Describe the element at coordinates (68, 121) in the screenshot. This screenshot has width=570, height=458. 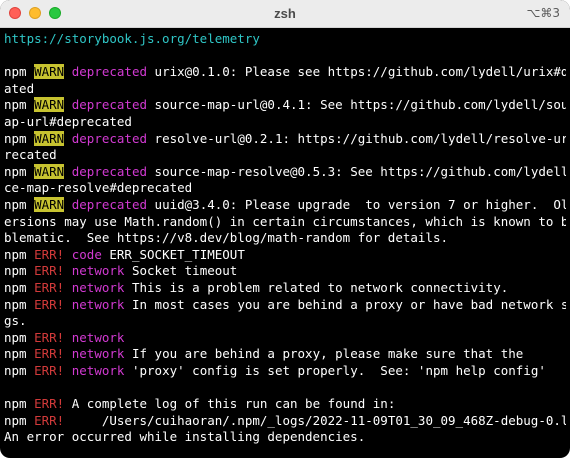
I see `output-text: ap-url#deprecated` at that location.